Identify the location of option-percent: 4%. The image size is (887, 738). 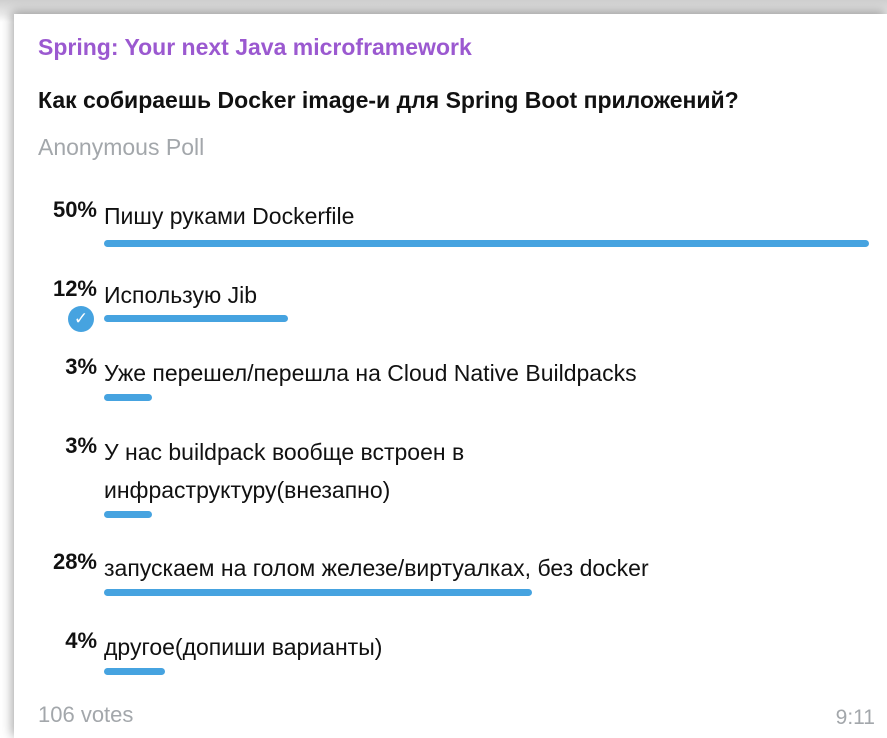
(81, 640).